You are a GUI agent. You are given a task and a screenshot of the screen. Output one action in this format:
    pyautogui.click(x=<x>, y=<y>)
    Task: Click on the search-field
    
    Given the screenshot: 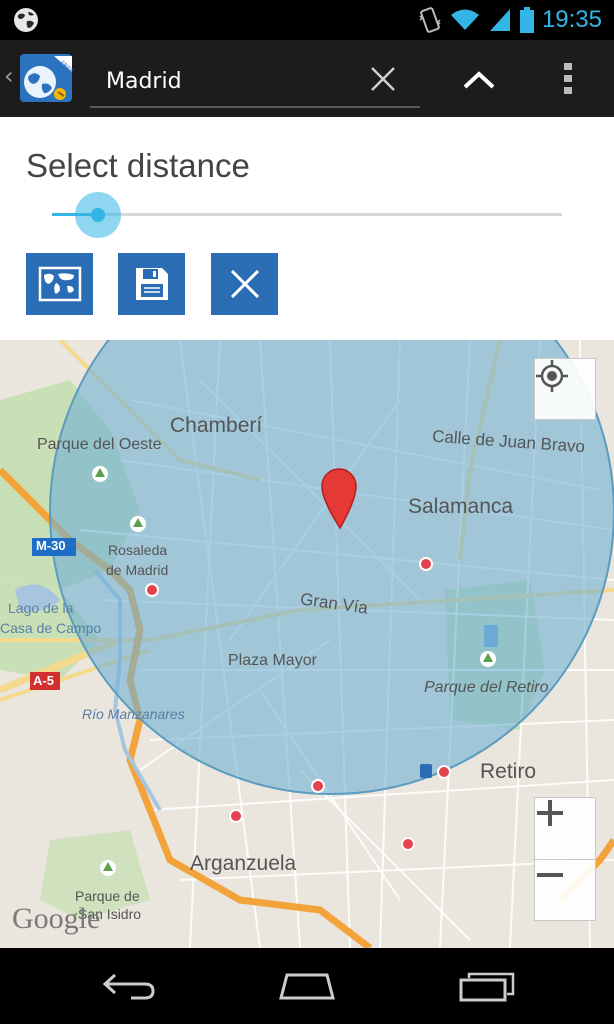 What is the action you would take?
    pyautogui.click(x=255, y=83)
    